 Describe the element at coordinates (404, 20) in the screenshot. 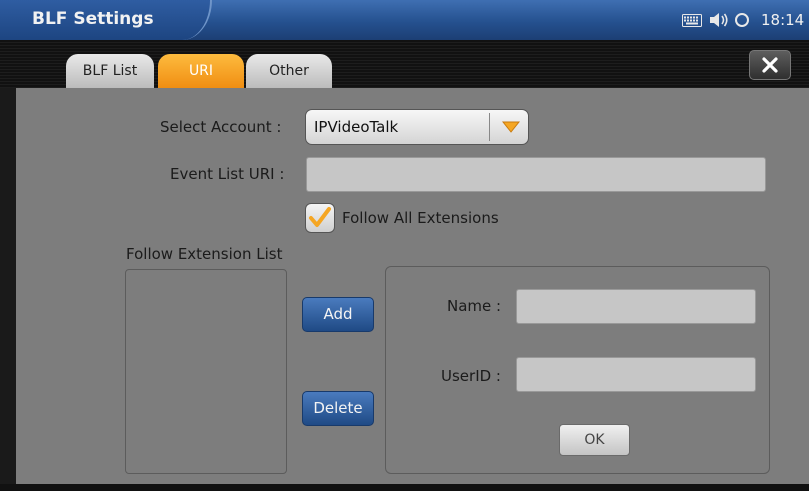

I see `title-bar: BLF Settings 18:14` at that location.